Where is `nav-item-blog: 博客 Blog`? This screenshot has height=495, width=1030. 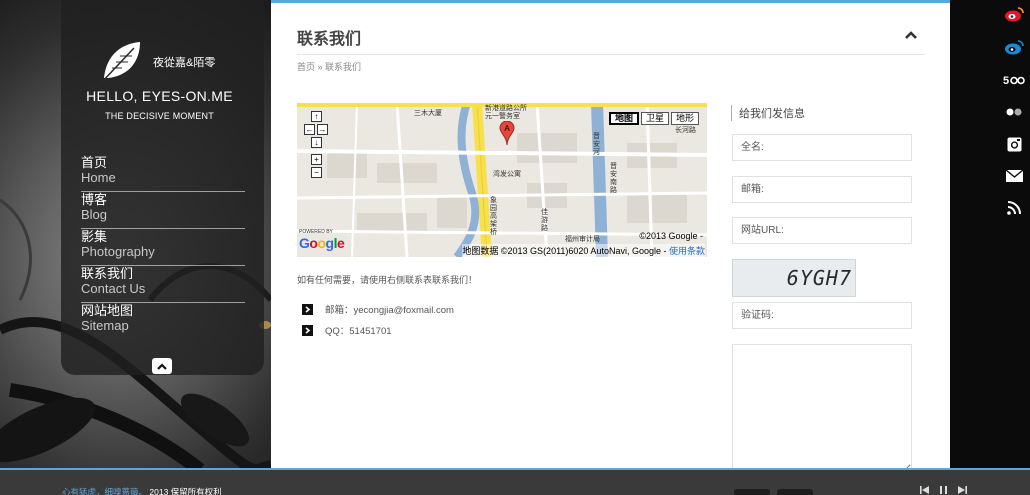
nav-item-blog: 博客 Blog is located at coordinates (163, 210).